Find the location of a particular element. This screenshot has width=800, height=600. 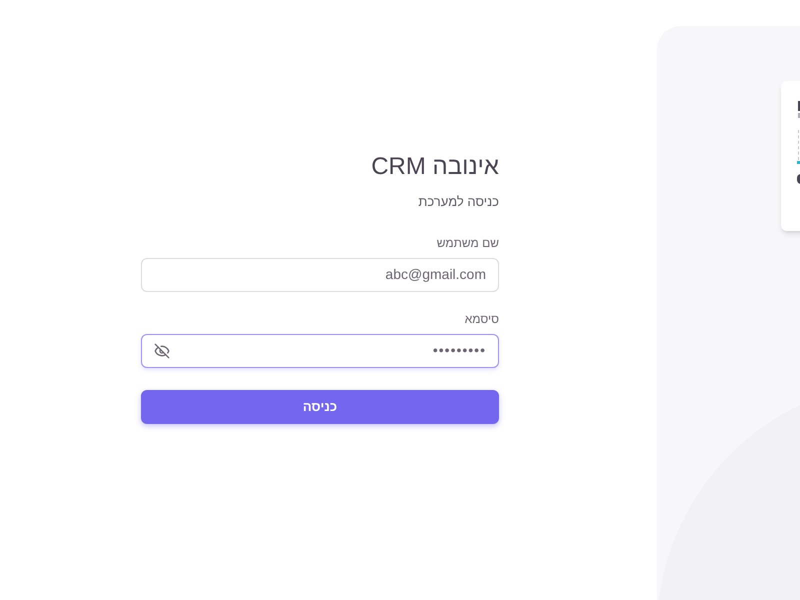

app-title: אינובה CRM is located at coordinates (435, 167).